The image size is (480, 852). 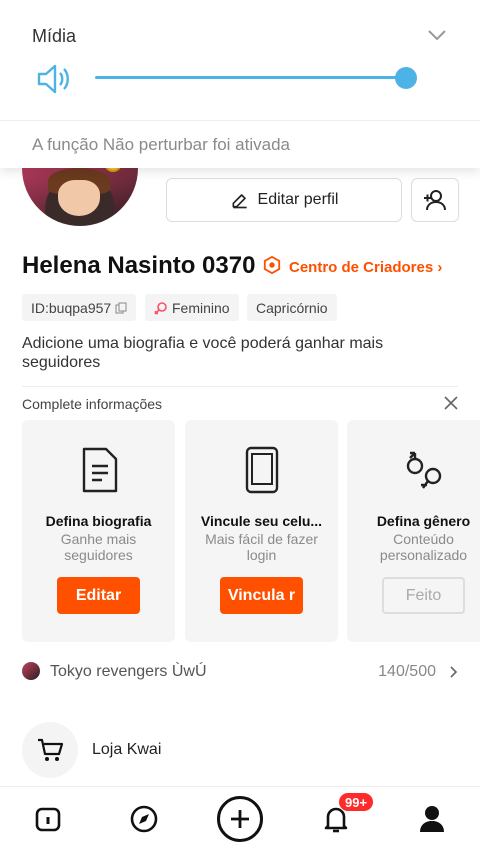 I want to click on chevron-right-icon, so click(x=454, y=672).